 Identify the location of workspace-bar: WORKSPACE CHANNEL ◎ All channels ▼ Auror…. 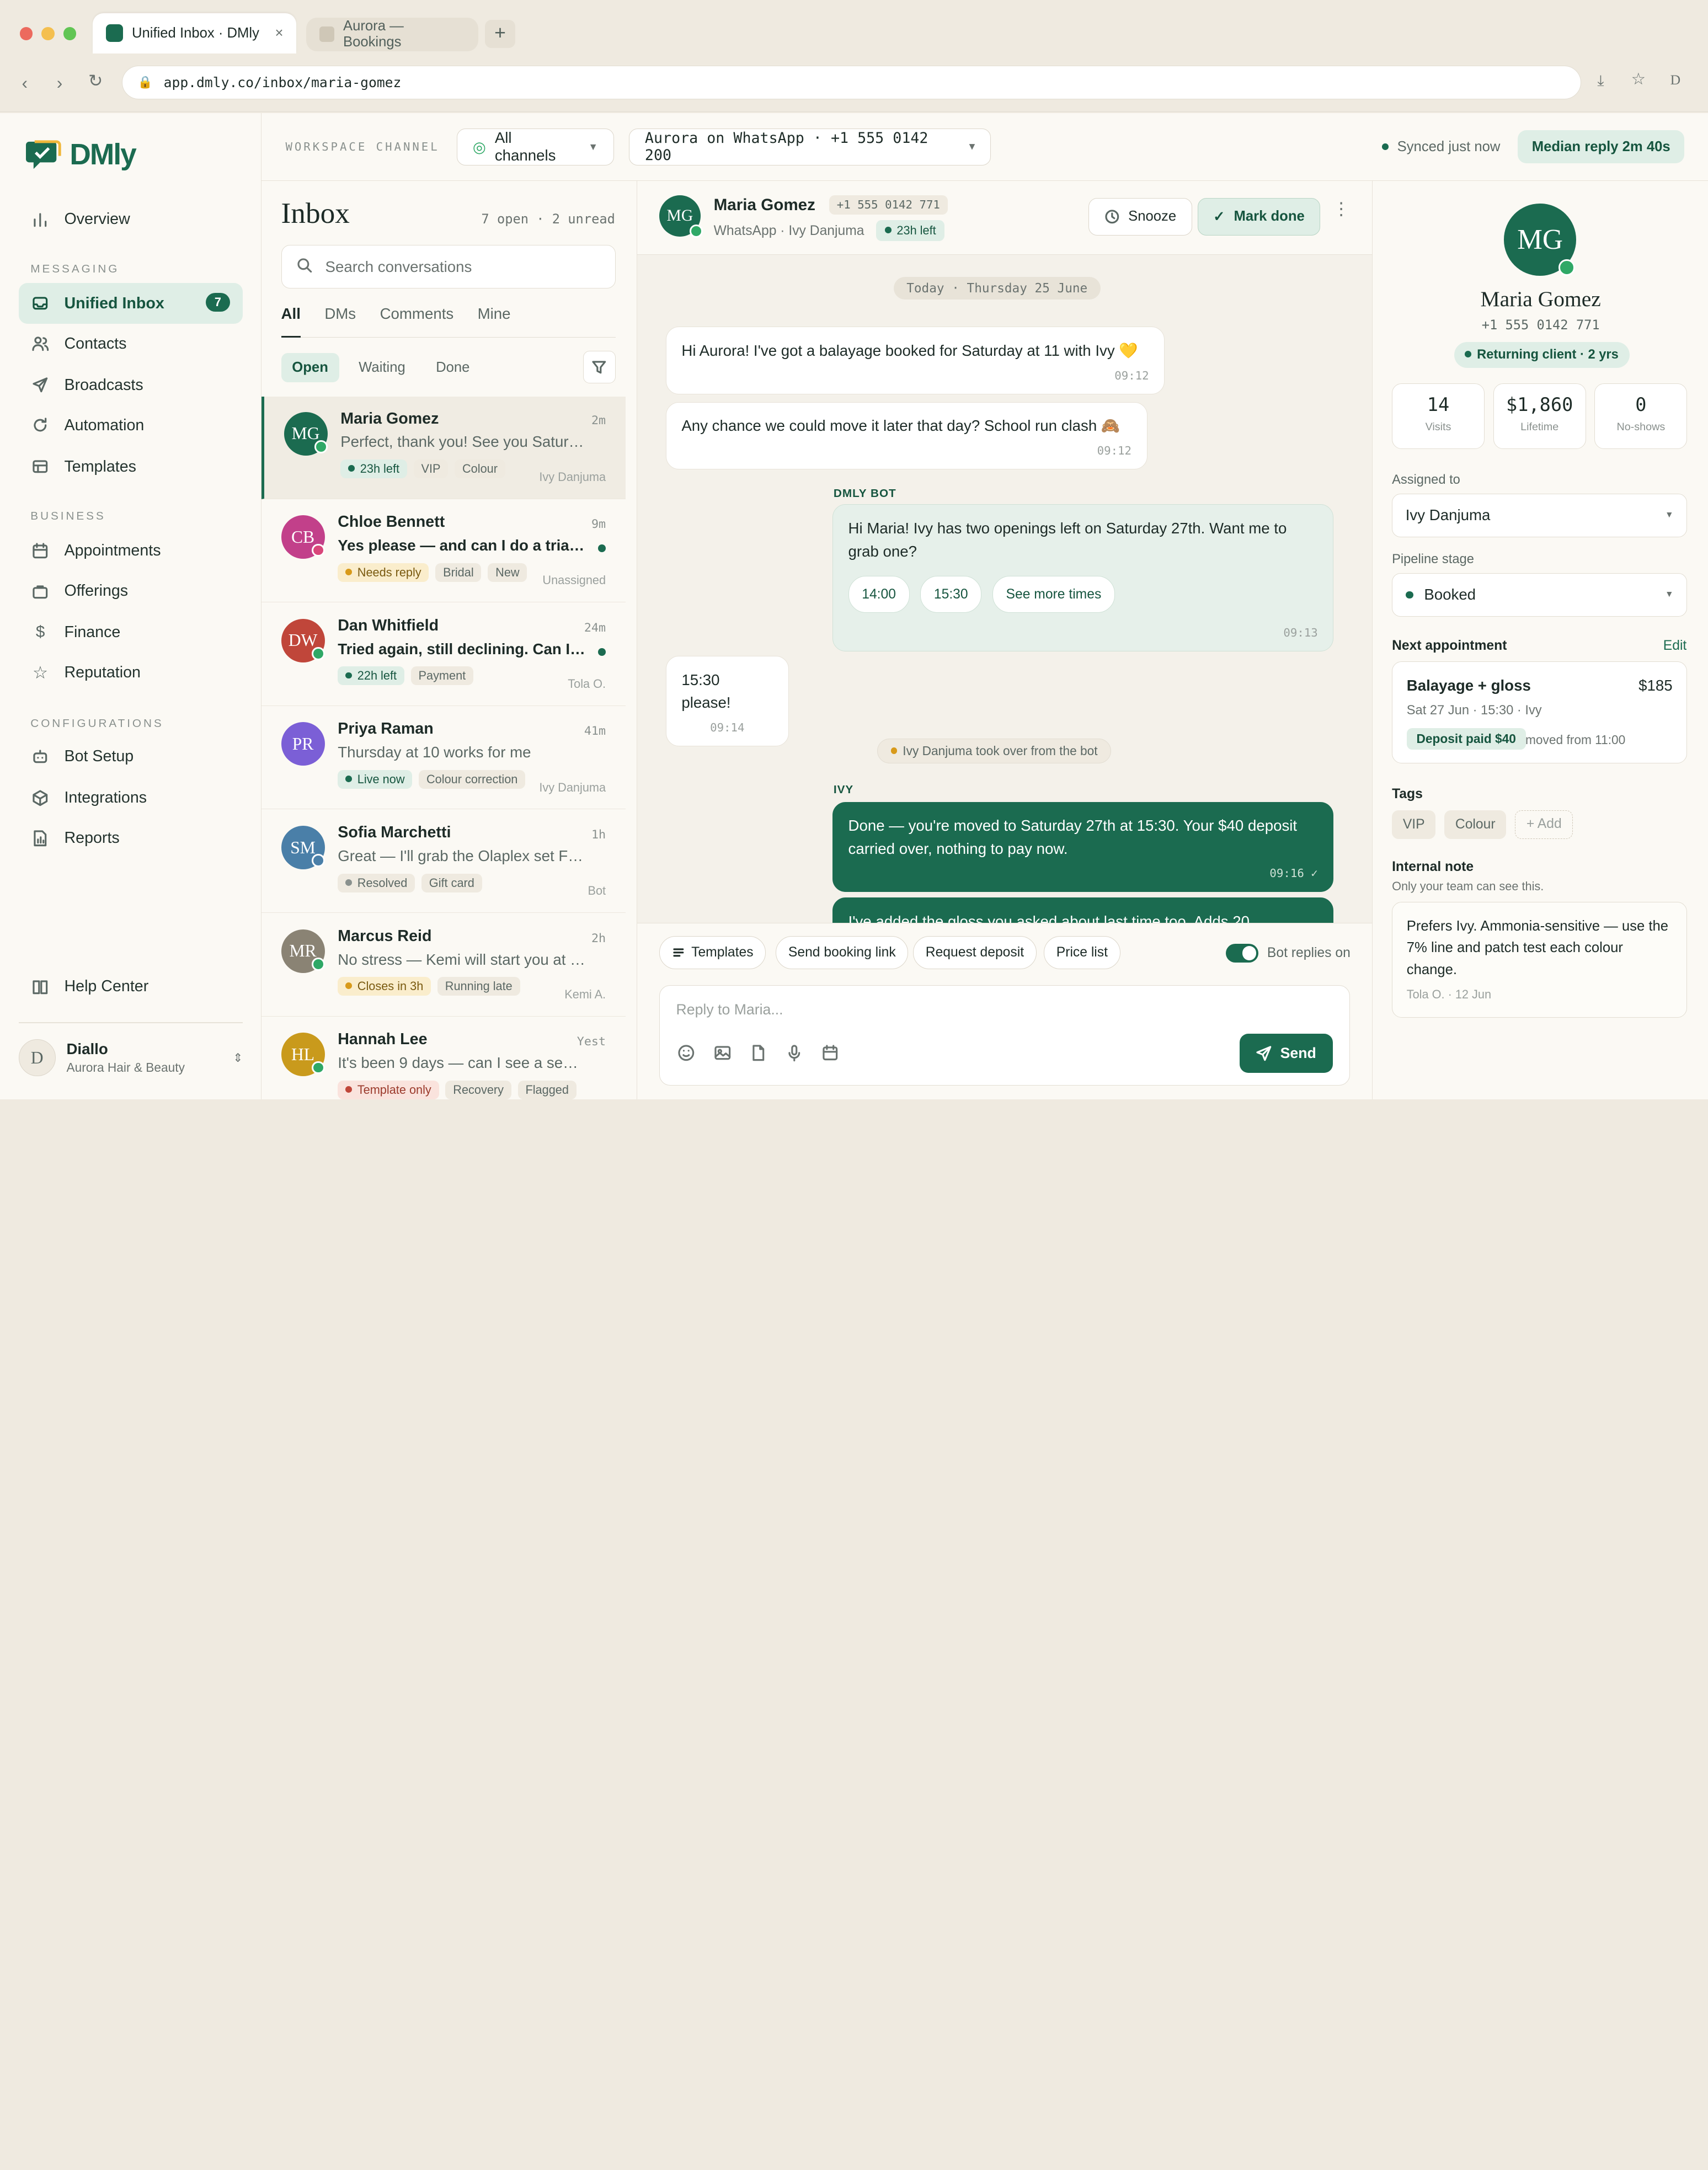
(984, 147).